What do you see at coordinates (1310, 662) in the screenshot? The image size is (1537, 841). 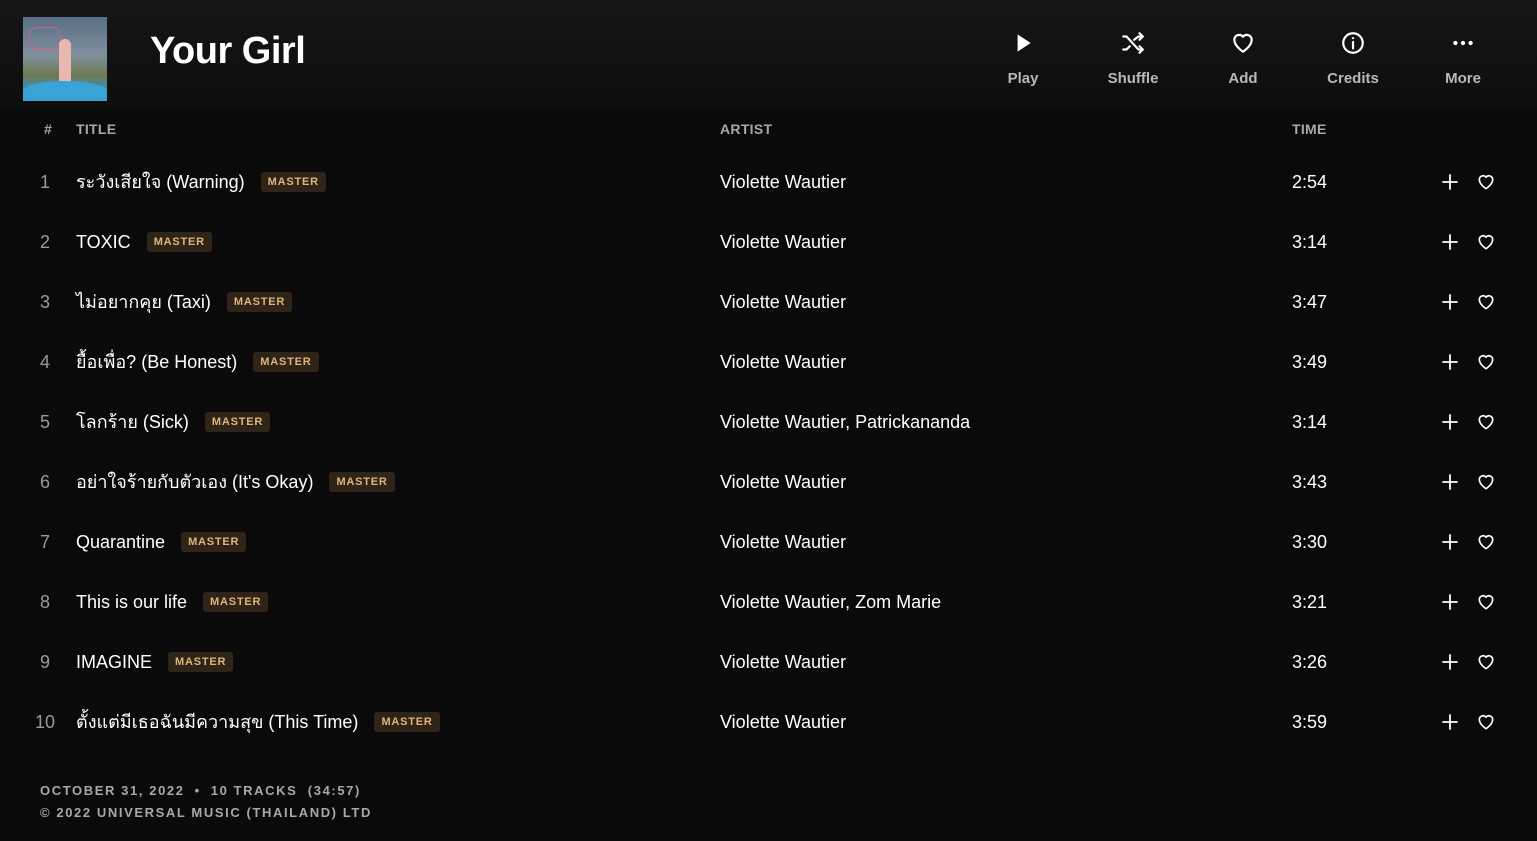 I see `track-duration: 3:26` at bounding box center [1310, 662].